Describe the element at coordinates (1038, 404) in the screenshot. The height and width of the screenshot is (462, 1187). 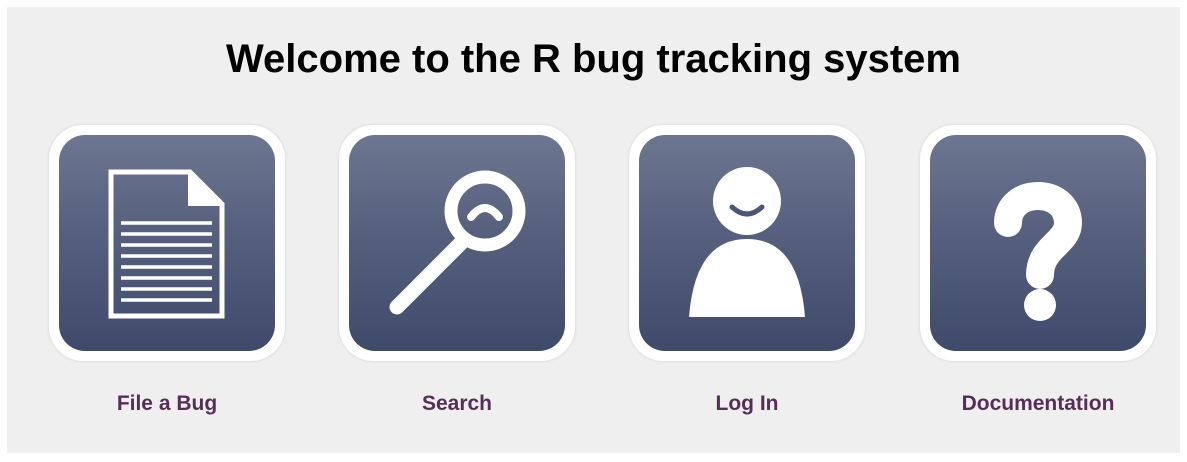
I see `documentation-label: Documentation` at that location.